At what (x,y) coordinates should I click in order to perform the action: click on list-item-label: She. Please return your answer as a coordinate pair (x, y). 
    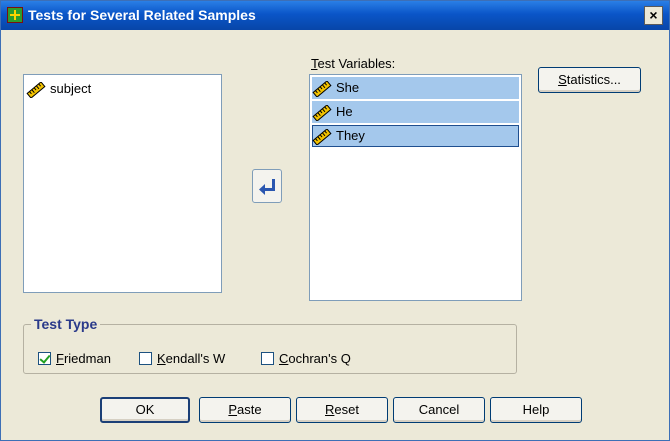
    Looking at the image, I should click on (348, 87).